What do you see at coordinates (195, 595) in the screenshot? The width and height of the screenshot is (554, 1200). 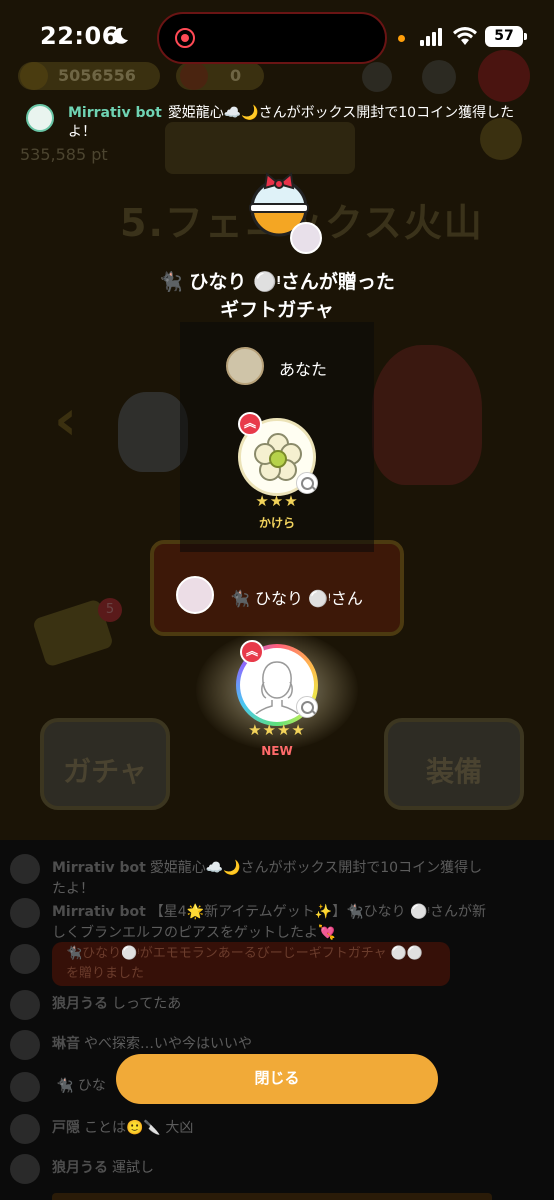 I see `giver-avatar` at bounding box center [195, 595].